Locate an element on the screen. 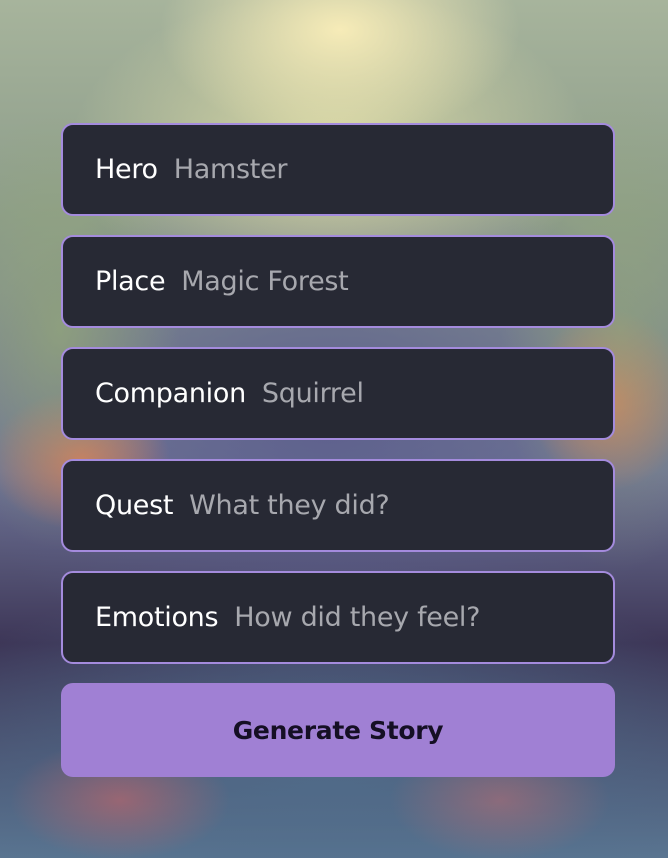 The image size is (668, 858). companion-input is located at coordinates (427, 393).